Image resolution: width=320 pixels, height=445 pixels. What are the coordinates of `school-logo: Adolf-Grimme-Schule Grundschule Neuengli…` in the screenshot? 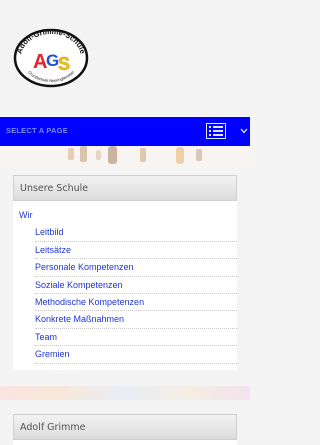 It's located at (51, 58).